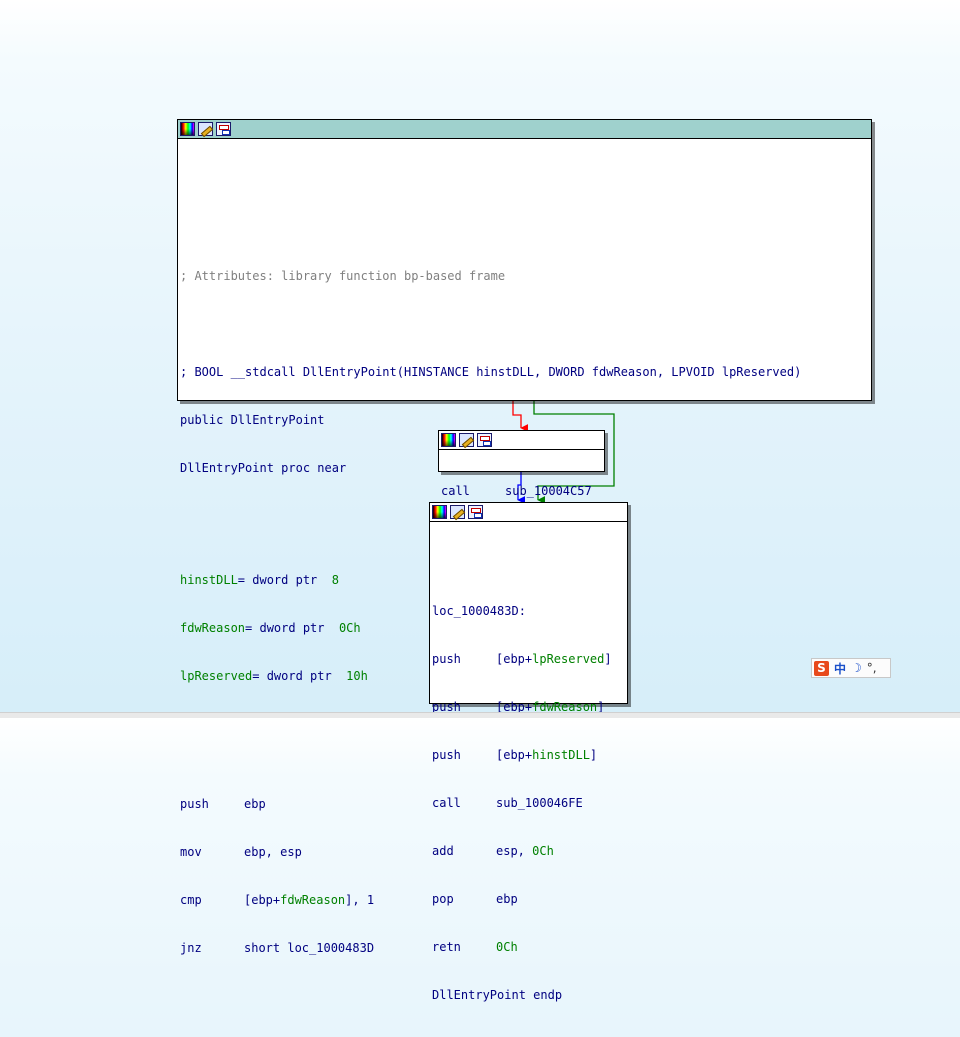 The width and height of the screenshot is (960, 1037). What do you see at coordinates (480, 715) in the screenshot?
I see `horizontal-scrollbar` at bounding box center [480, 715].